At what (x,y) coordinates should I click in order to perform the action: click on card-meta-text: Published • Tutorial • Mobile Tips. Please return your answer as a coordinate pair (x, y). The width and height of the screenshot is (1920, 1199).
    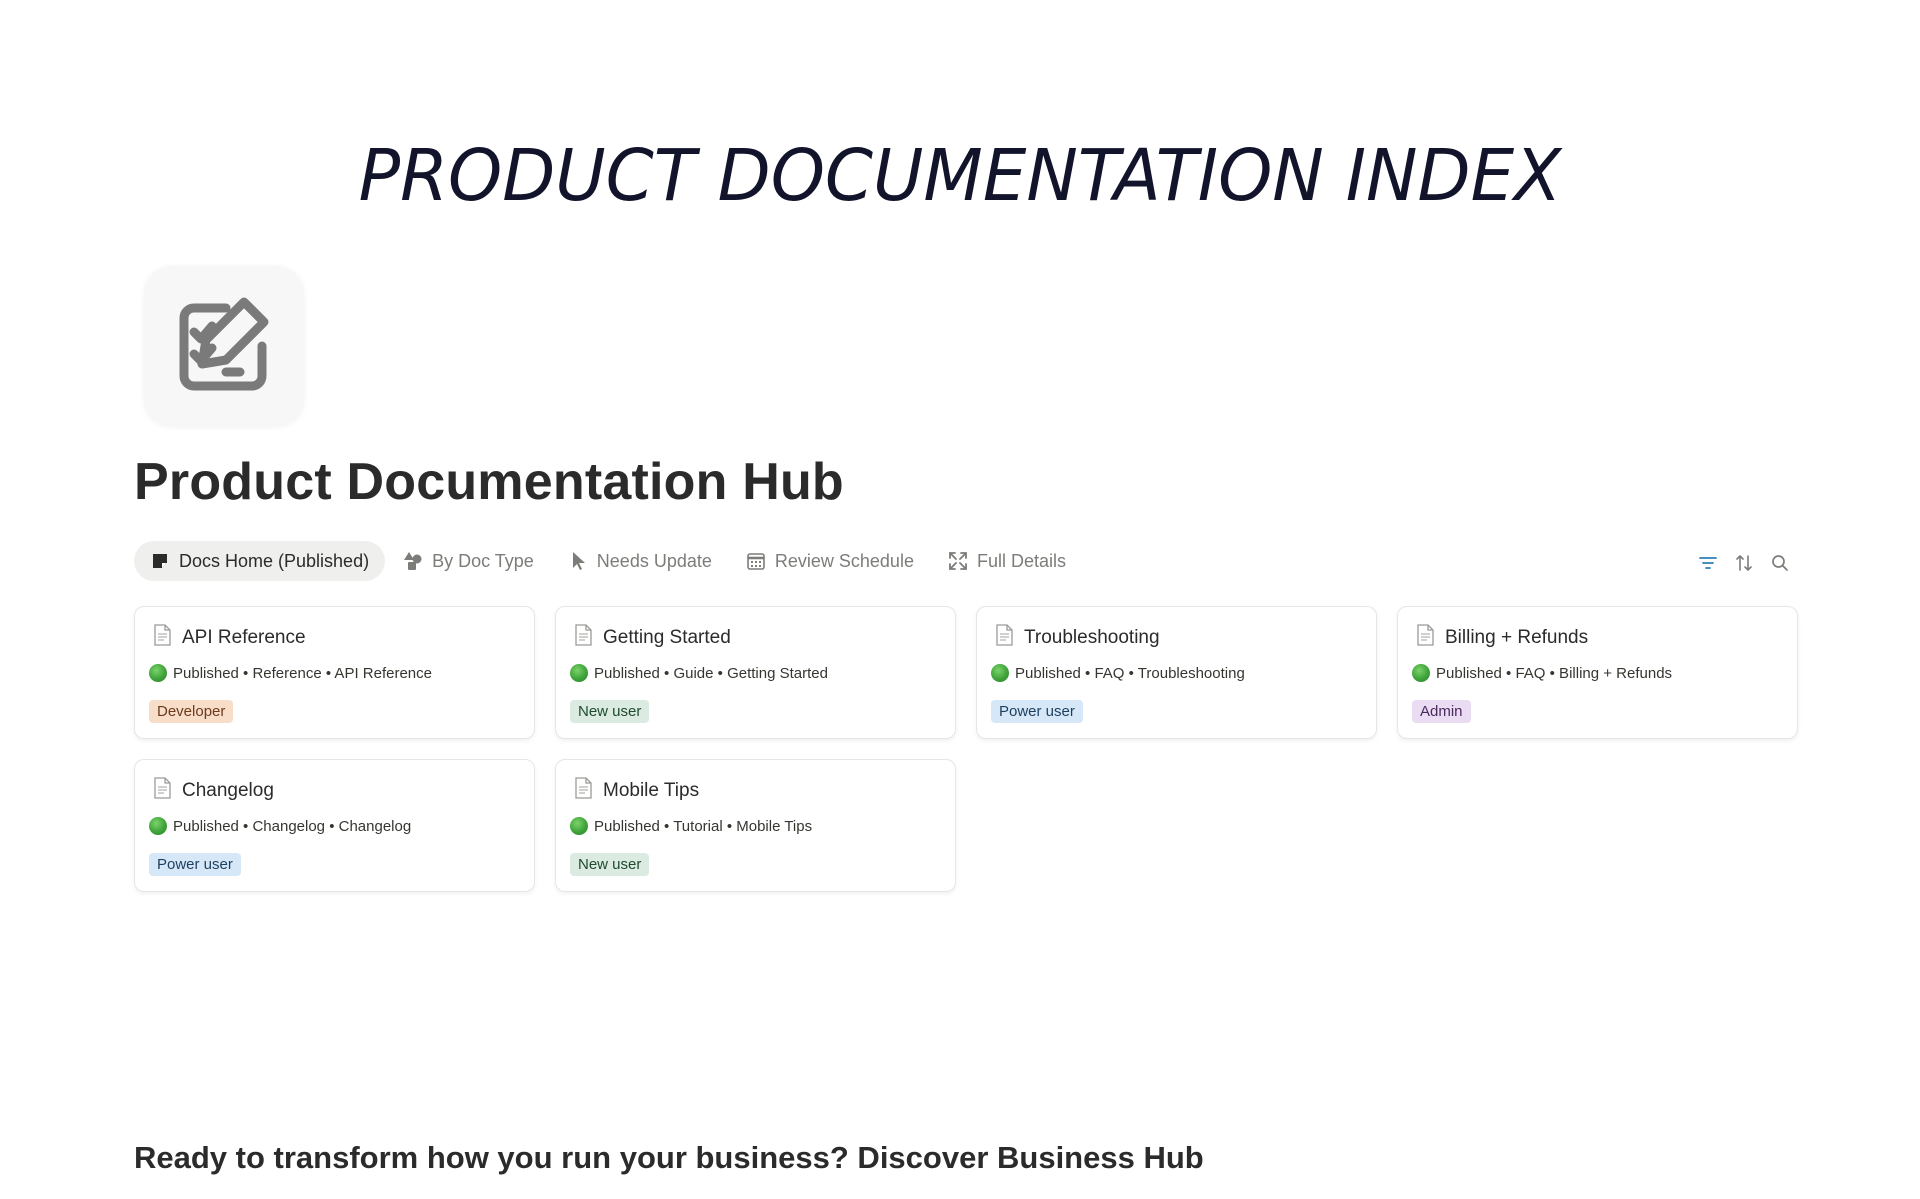
    Looking at the image, I should click on (703, 826).